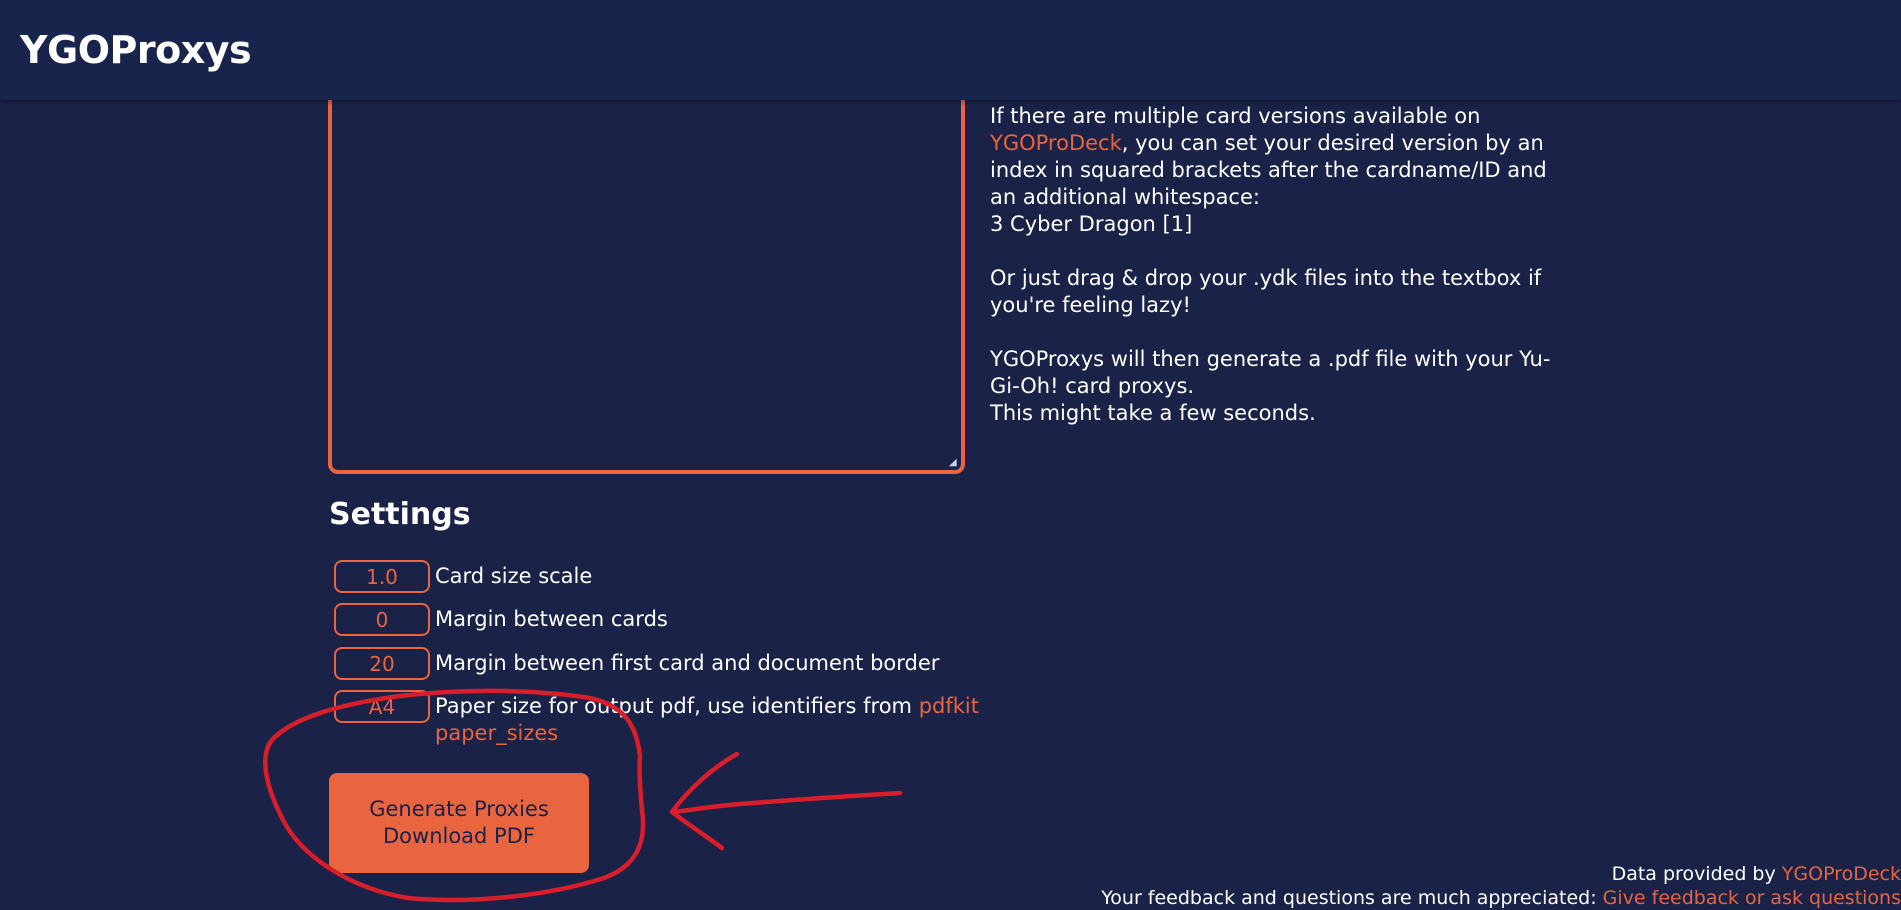 This screenshot has width=1901, height=910. I want to click on resize-handle-icon: ◢, so click(954, 463).